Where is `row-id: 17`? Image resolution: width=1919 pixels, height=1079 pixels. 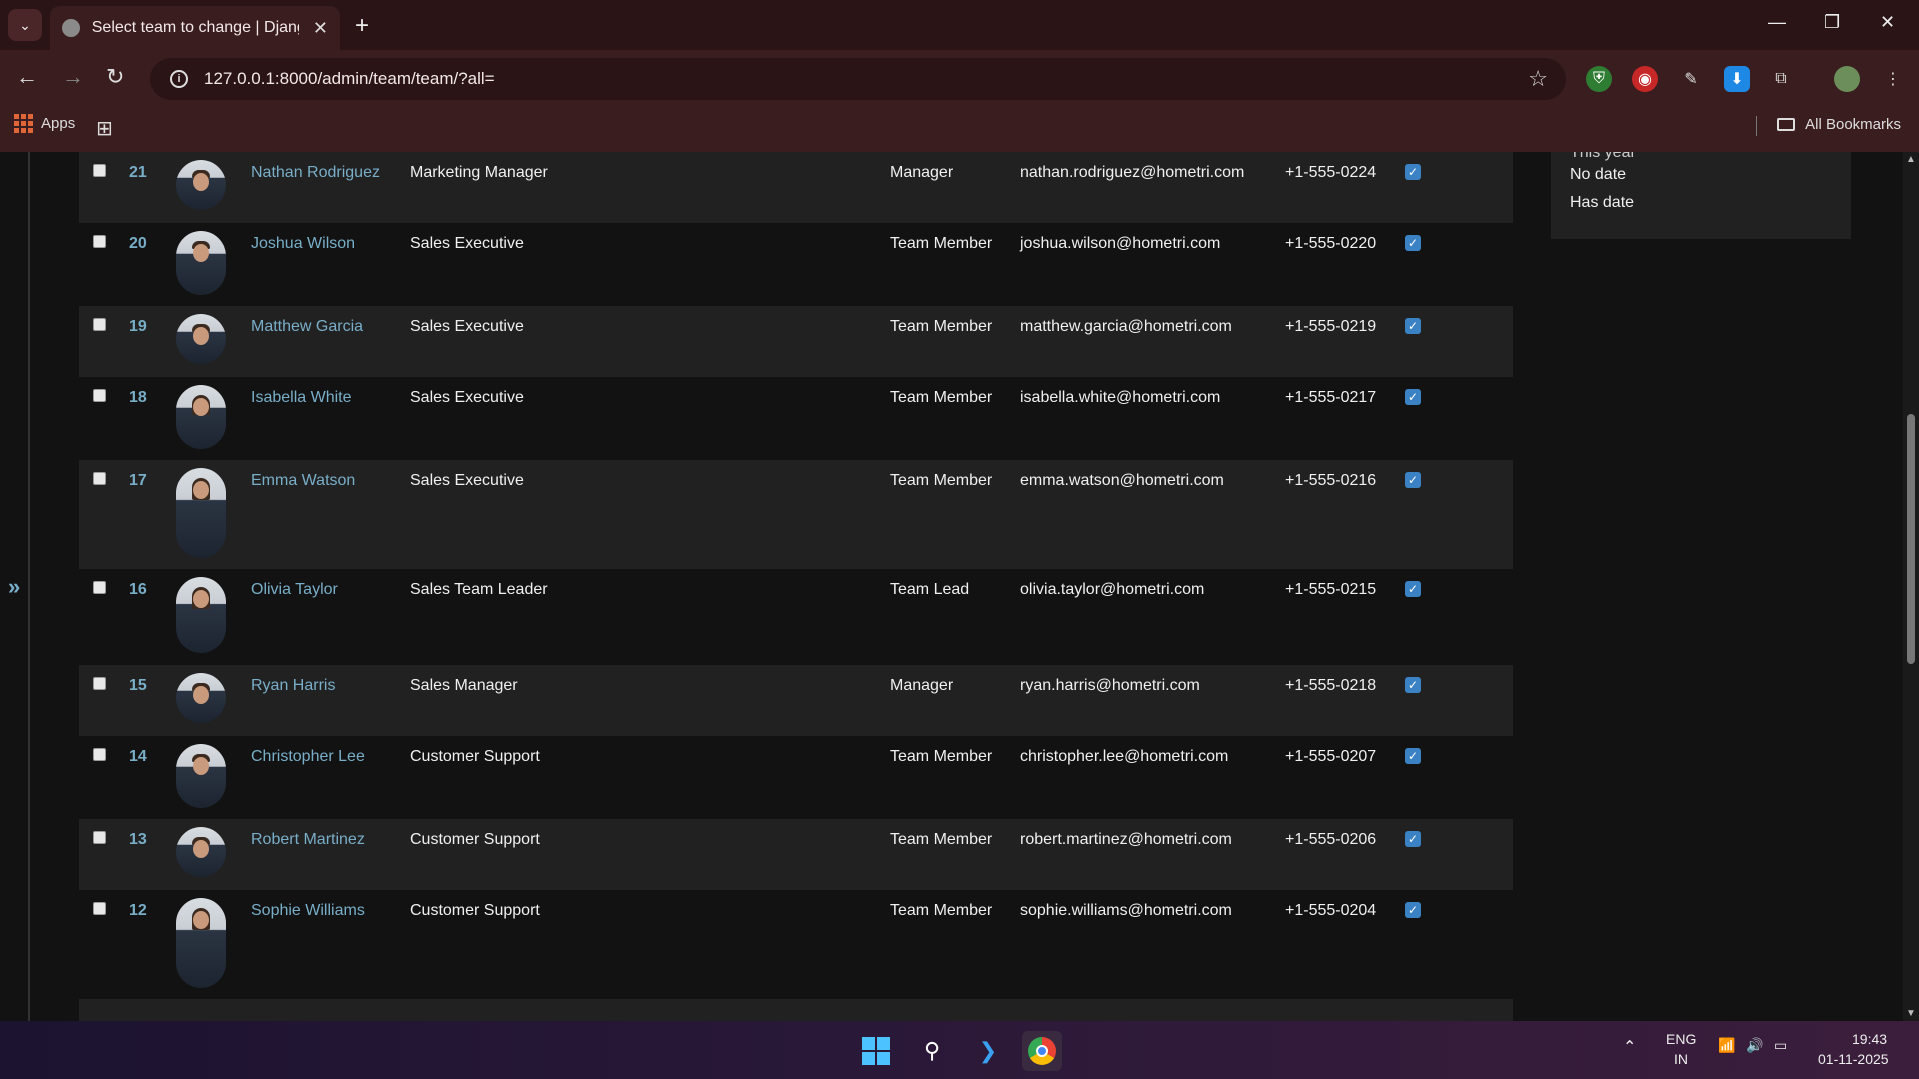
row-id: 17 is located at coordinates (138, 481).